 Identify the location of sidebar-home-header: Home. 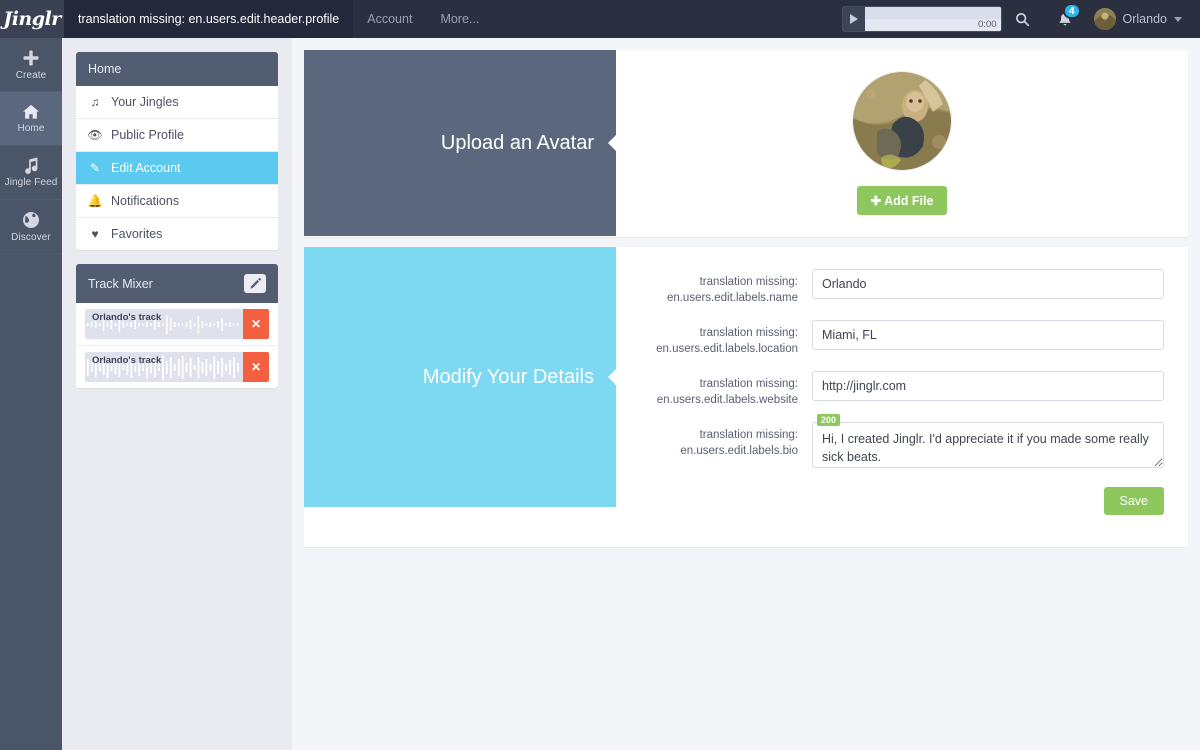
(177, 69).